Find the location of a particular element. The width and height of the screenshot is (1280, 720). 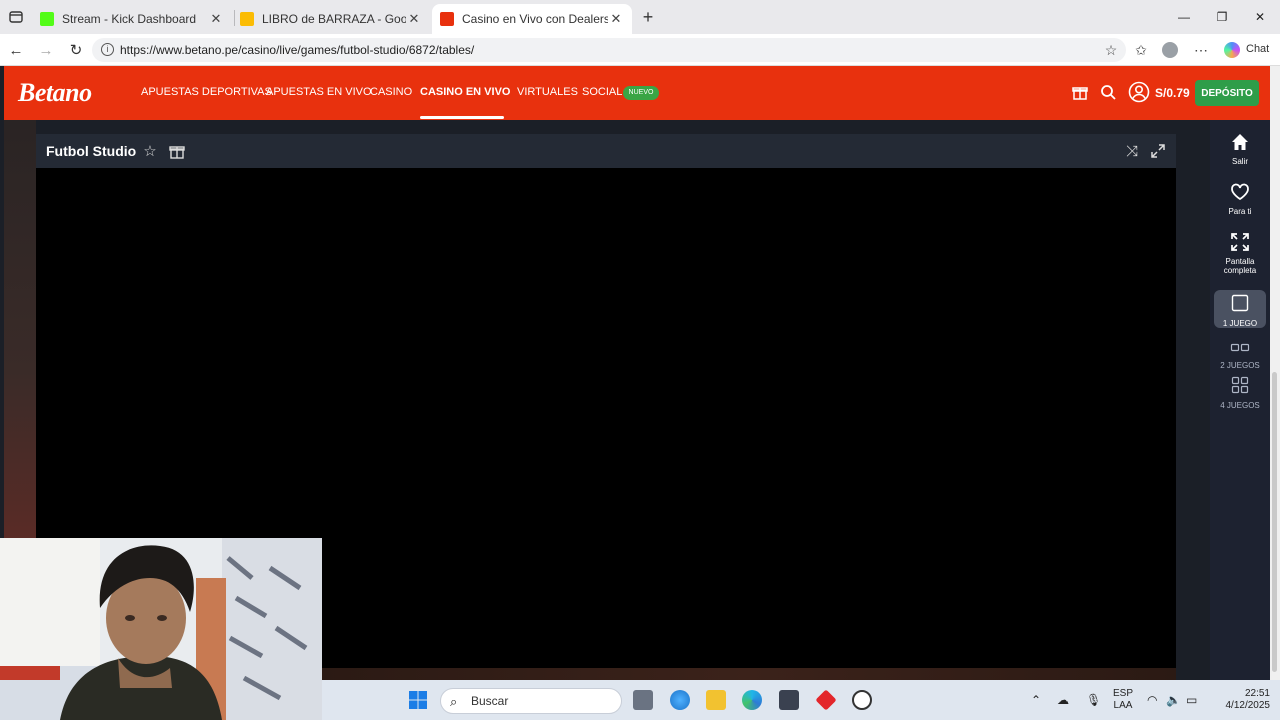

tab-title: LIBRO de BARRAZA - Google Drive is located at coordinates (334, 19).